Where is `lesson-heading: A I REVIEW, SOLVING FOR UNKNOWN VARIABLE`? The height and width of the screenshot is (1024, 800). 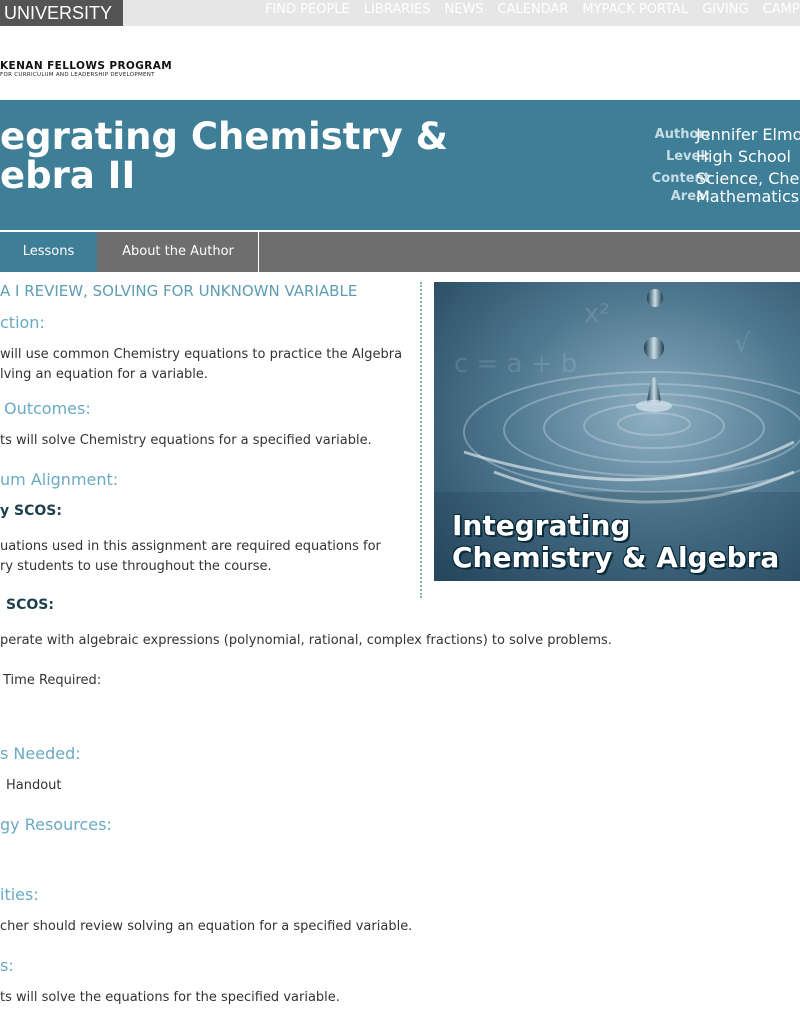
lesson-heading: A I REVIEW, SOLVING FOR UNKNOWN VARIABLE is located at coordinates (179, 291).